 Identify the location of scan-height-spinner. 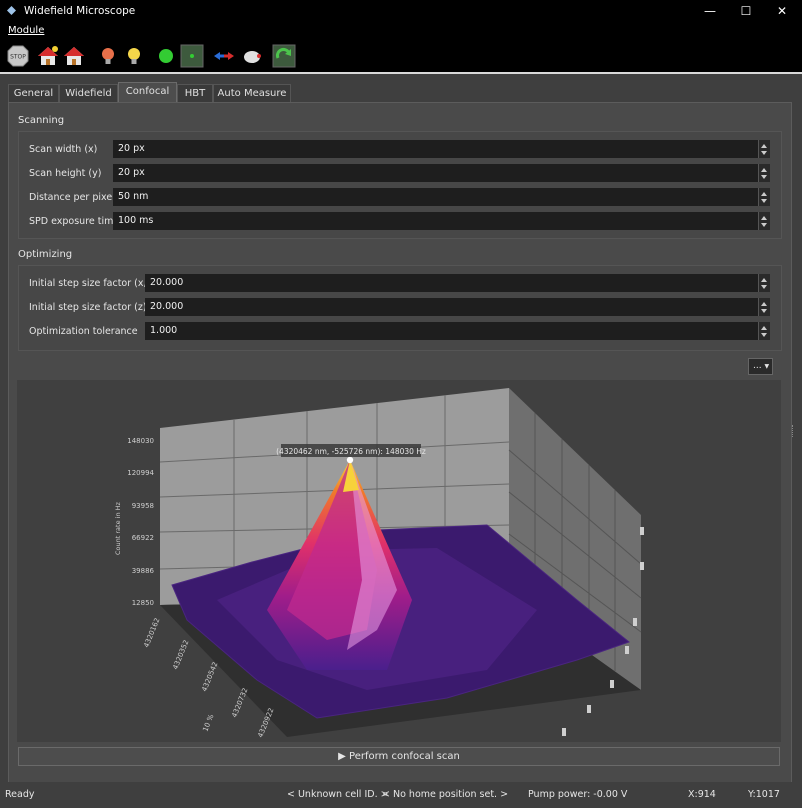
(764, 173).